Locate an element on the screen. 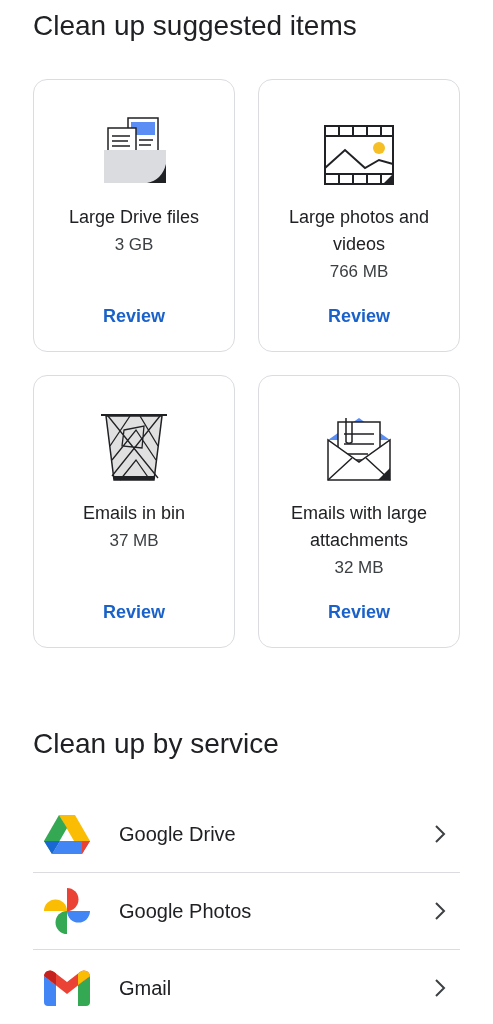  card-title: Large Drive files is located at coordinates (134, 217).